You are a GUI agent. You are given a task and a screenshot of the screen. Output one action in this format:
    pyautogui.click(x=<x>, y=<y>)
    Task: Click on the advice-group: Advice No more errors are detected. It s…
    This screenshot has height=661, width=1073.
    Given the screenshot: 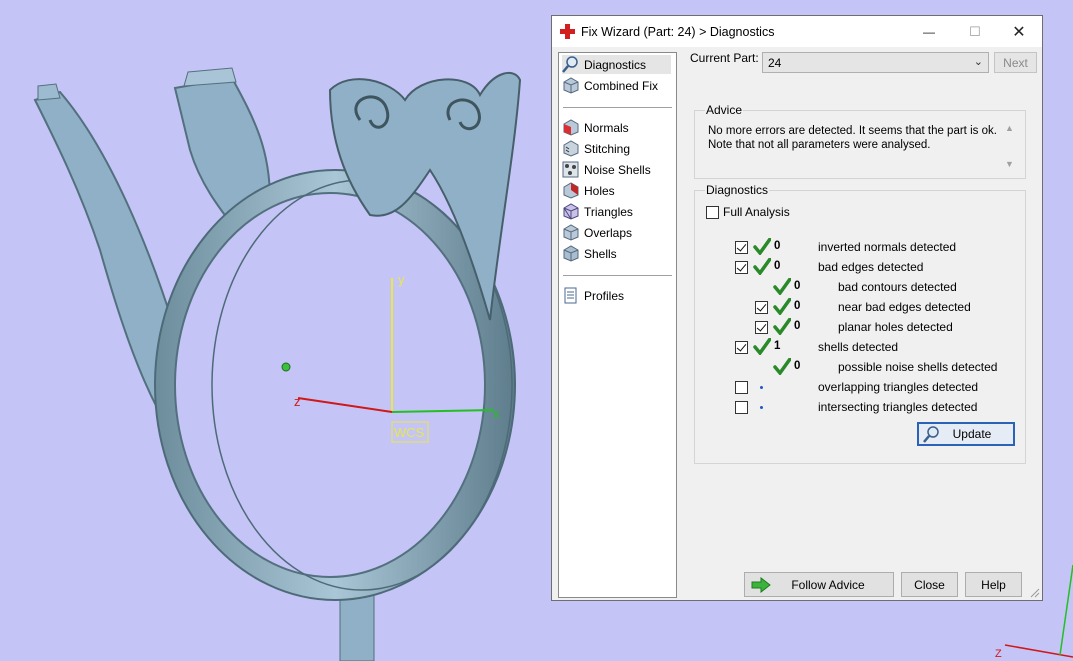 What is the action you would take?
    pyautogui.click(x=860, y=141)
    